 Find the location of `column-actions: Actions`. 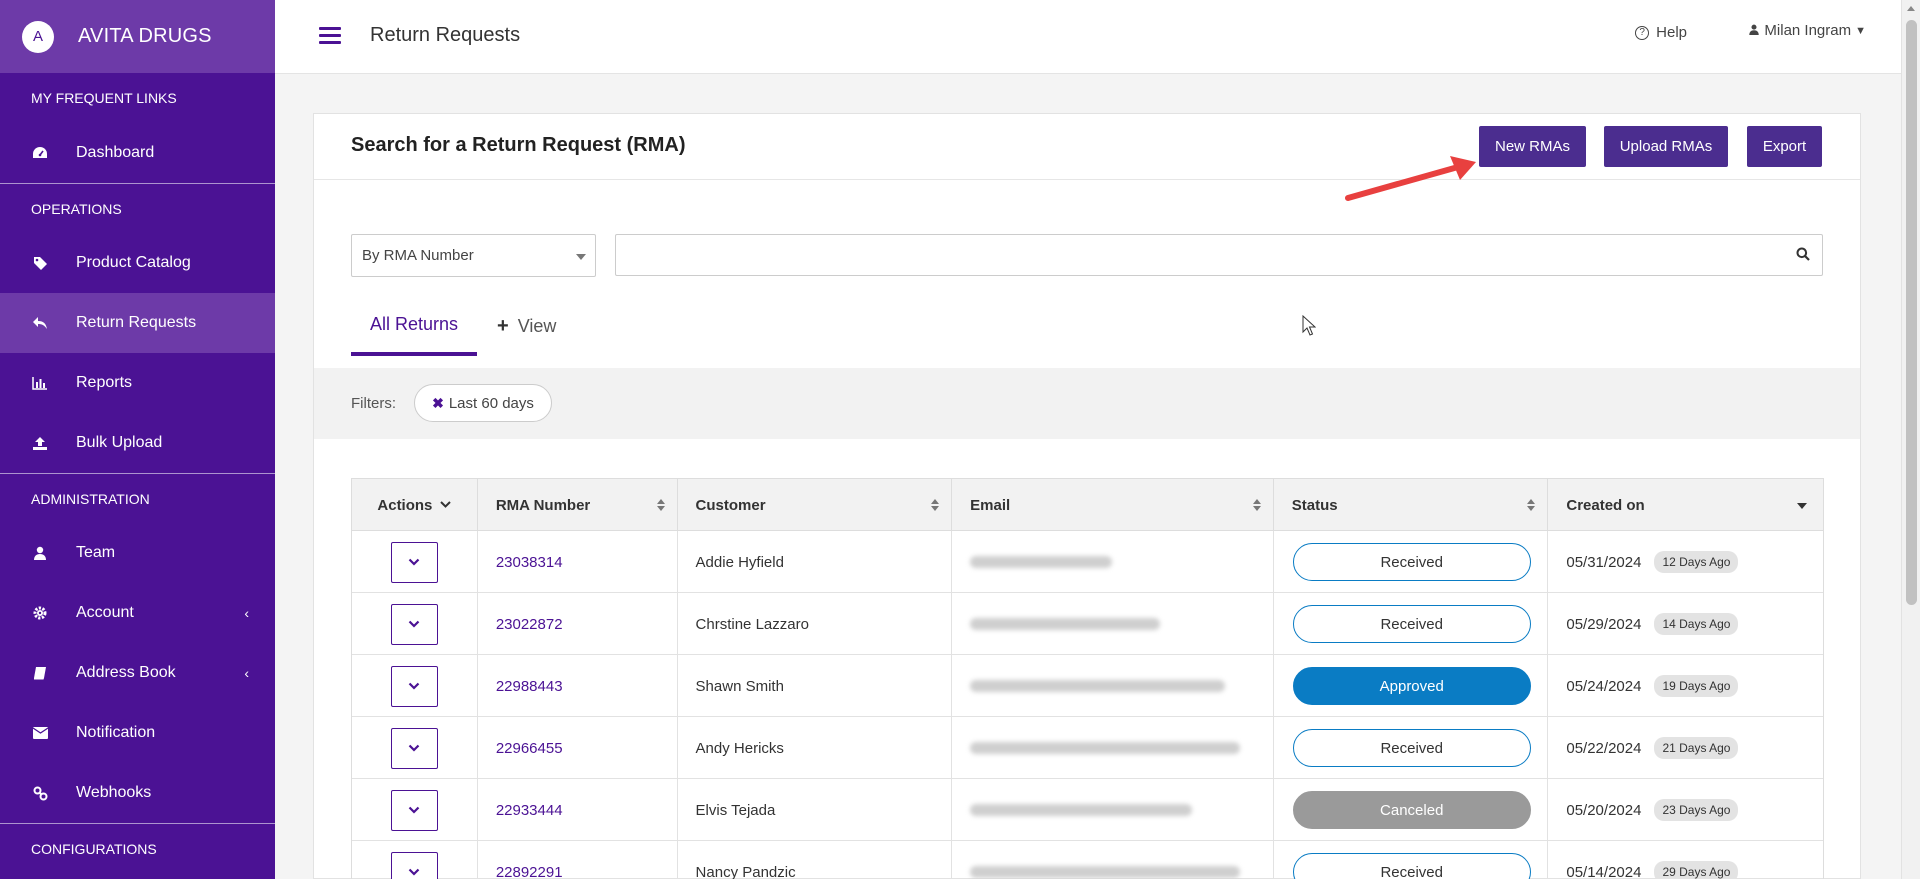

column-actions: Actions is located at coordinates (415, 505).